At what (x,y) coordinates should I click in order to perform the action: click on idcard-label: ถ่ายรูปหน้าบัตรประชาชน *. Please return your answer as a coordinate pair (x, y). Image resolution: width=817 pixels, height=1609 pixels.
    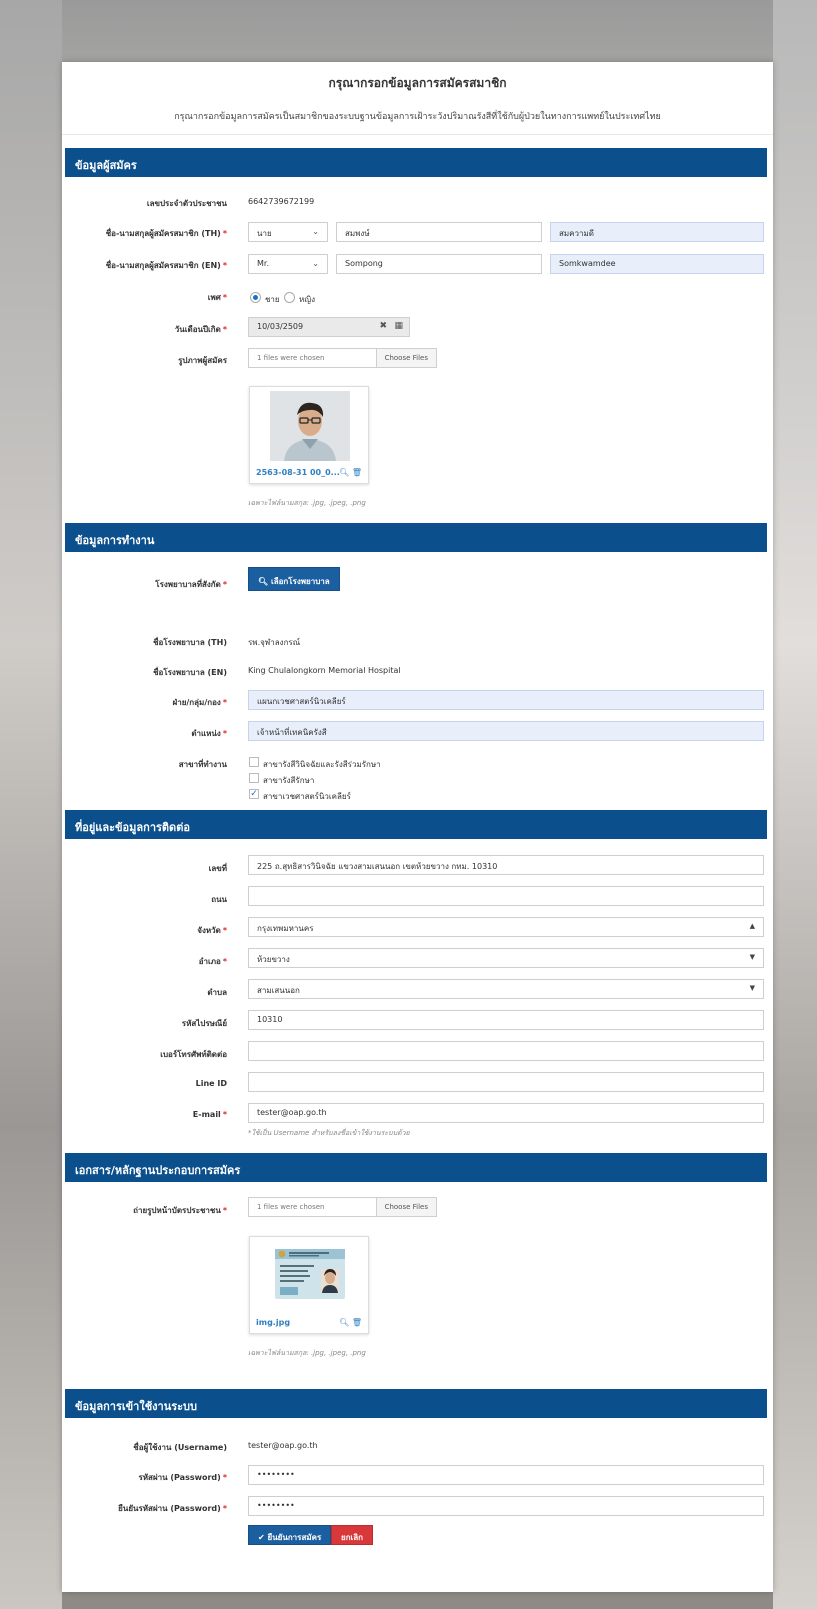
    Looking at the image, I should click on (180, 1210).